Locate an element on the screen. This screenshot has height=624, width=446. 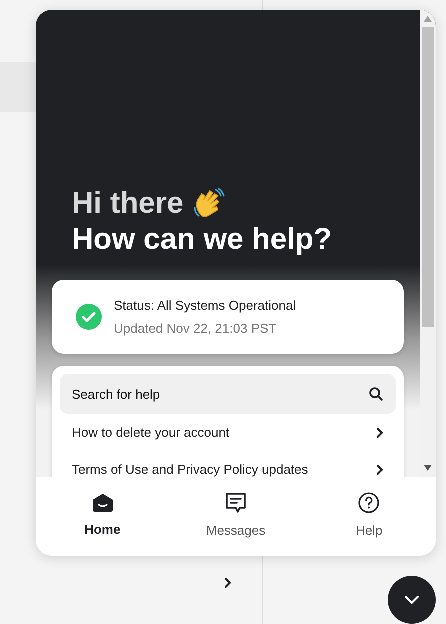
nav-tab: Home is located at coordinates (103, 516).